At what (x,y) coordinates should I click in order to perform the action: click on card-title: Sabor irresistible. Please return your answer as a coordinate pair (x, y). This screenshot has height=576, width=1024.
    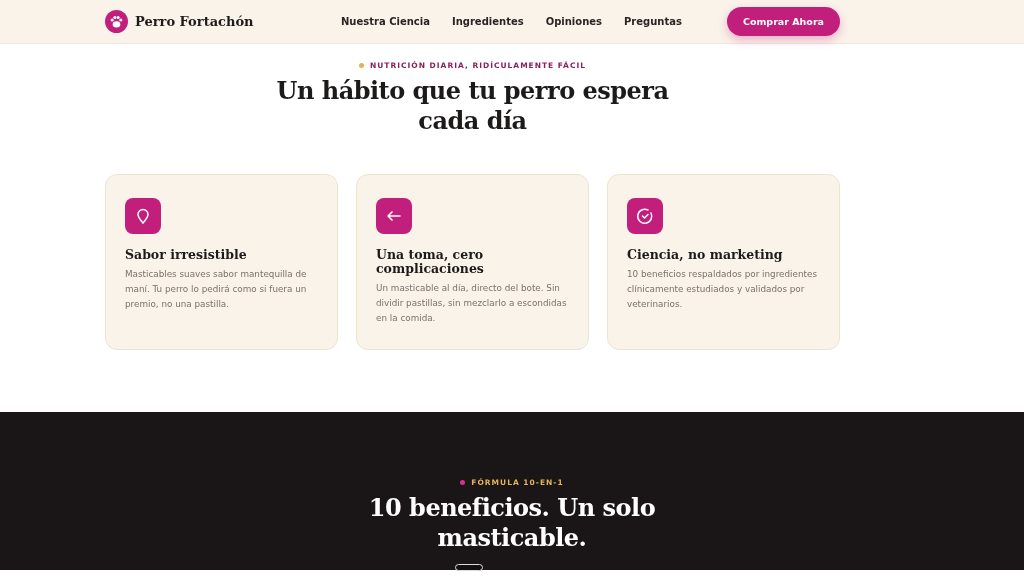
    Looking at the image, I should click on (186, 255).